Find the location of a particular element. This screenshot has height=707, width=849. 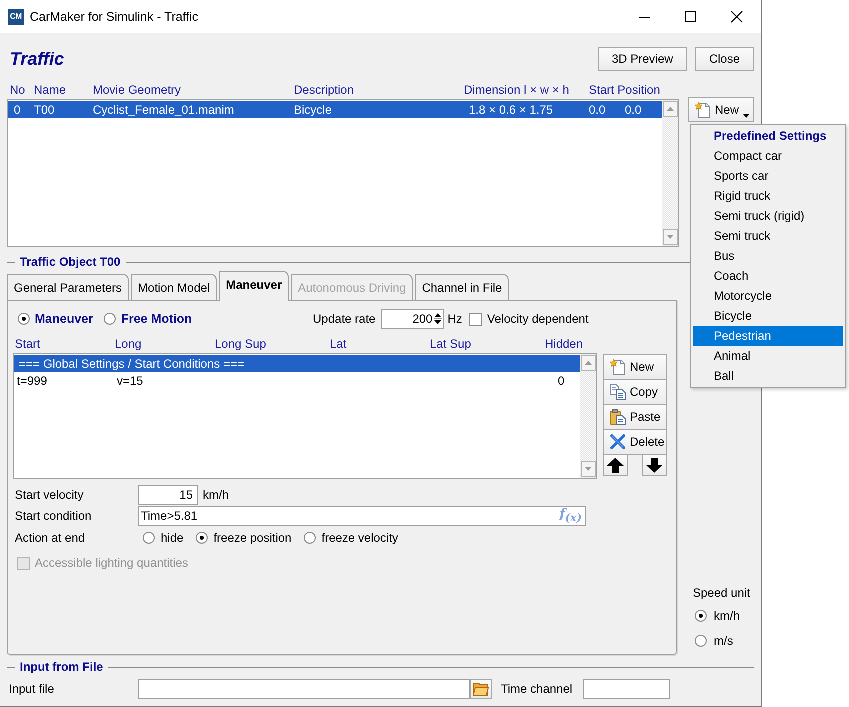

menu-item: Bicycle is located at coordinates (768, 316).